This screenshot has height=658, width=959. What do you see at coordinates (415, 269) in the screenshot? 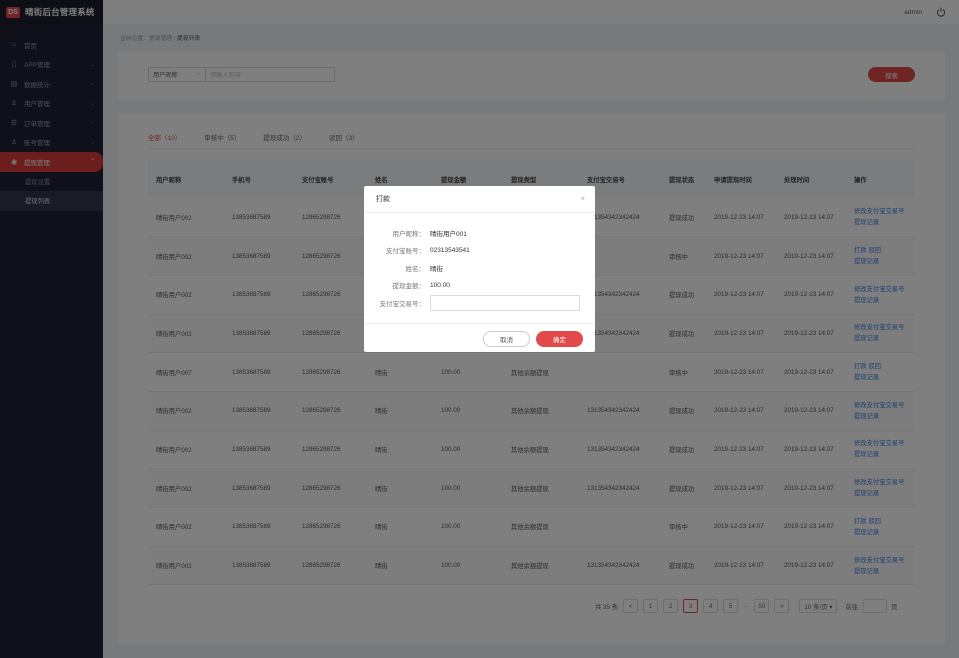
I see `field-label: 姓名：` at bounding box center [415, 269].